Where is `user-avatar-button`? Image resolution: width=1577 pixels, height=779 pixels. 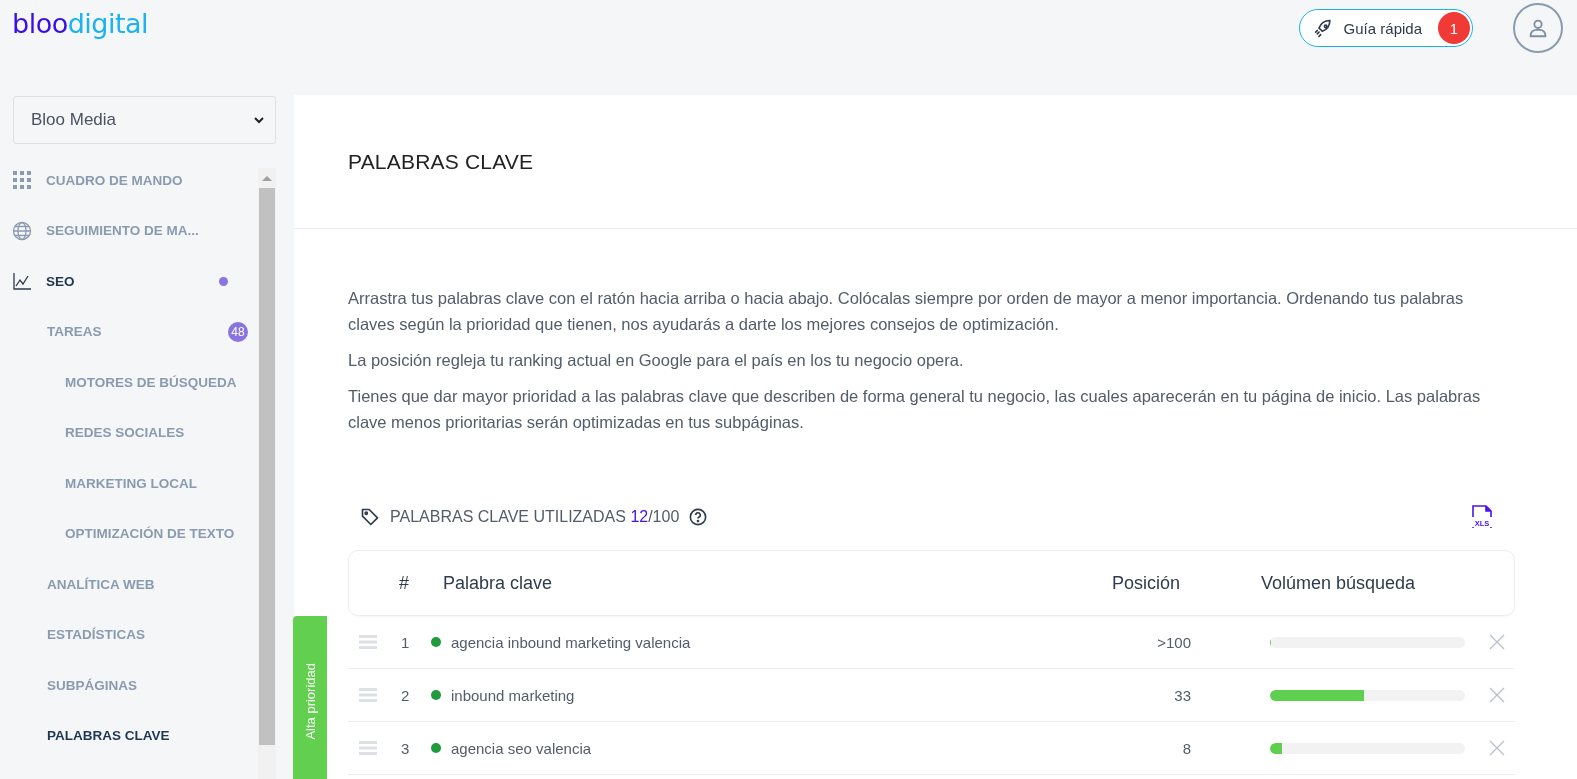 user-avatar-button is located at coordinates (1538, 28).